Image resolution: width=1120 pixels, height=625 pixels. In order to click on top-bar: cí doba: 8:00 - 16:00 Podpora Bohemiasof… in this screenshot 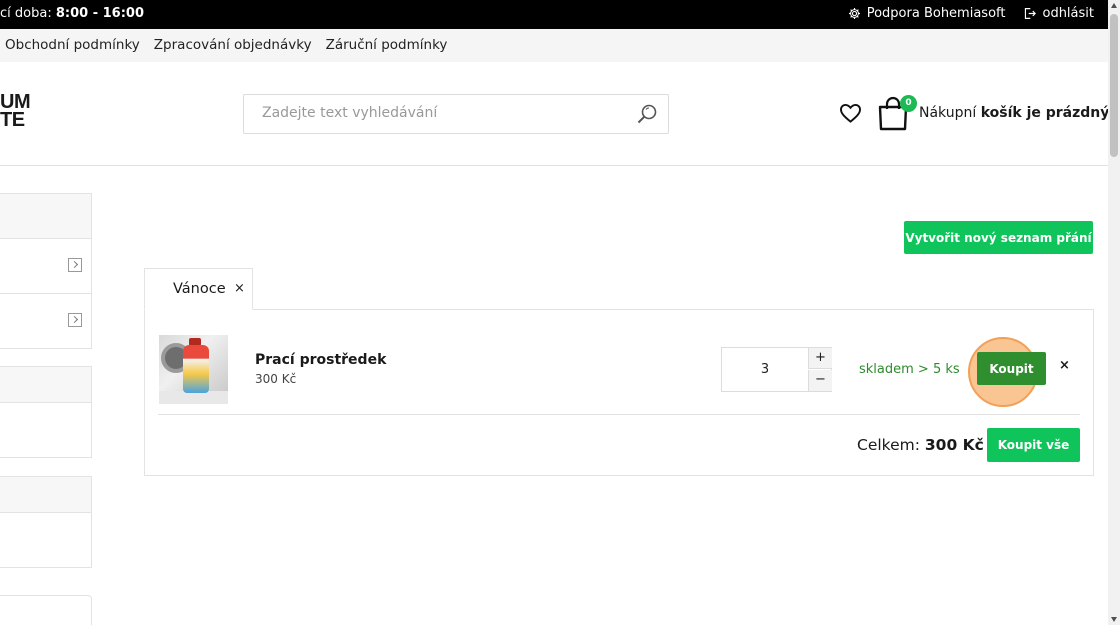, I will do `click(554, 14)`.